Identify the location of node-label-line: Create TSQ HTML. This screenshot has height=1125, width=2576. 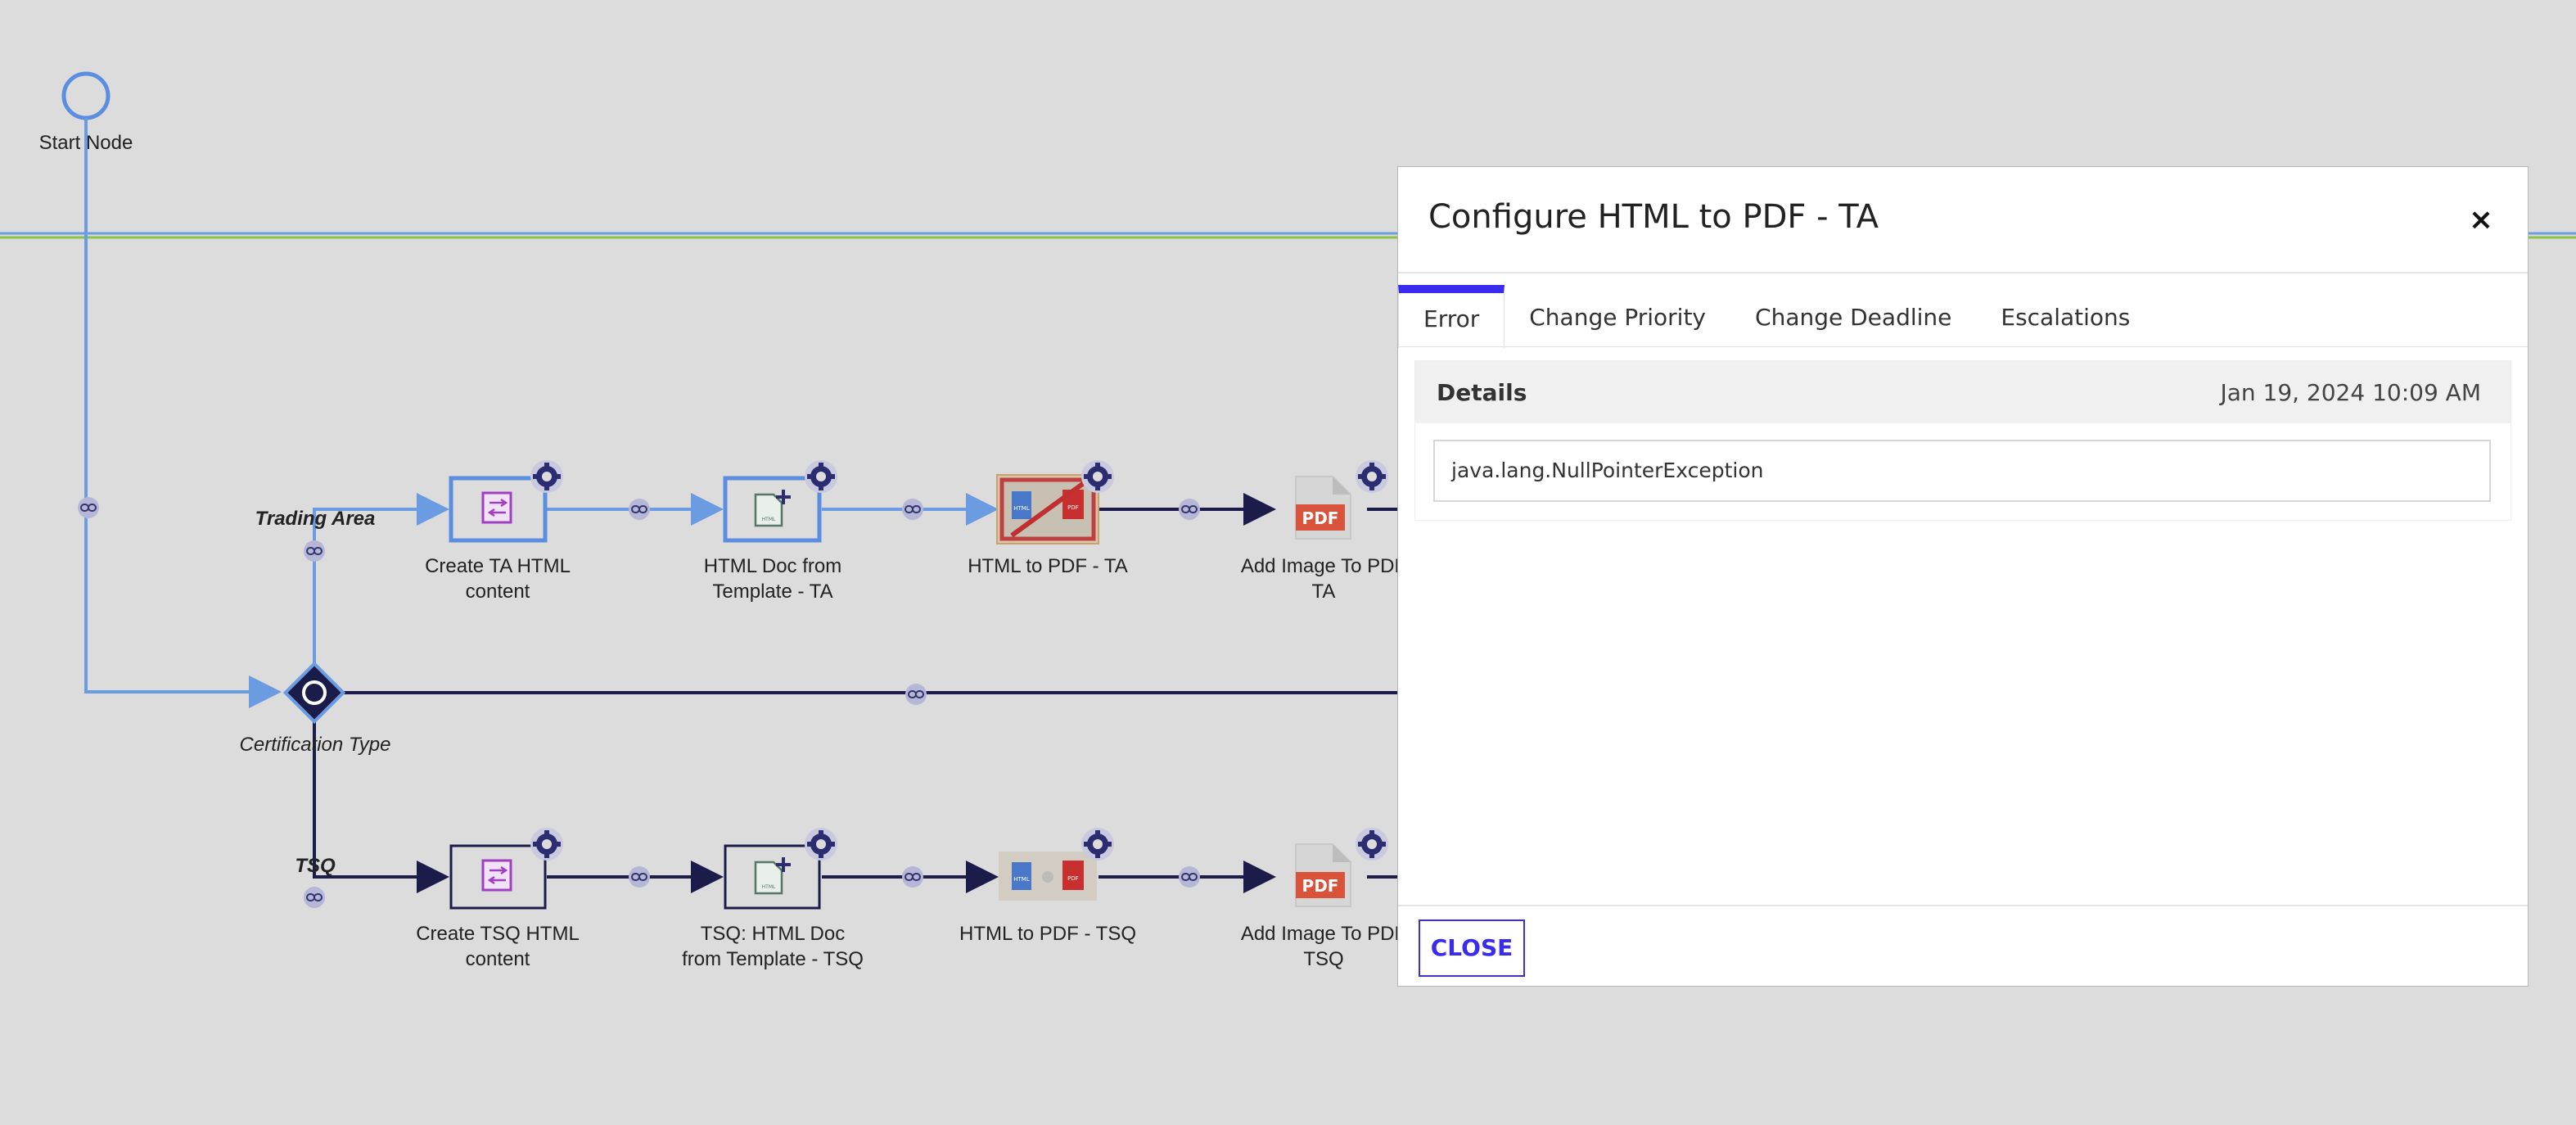
(498, 934).